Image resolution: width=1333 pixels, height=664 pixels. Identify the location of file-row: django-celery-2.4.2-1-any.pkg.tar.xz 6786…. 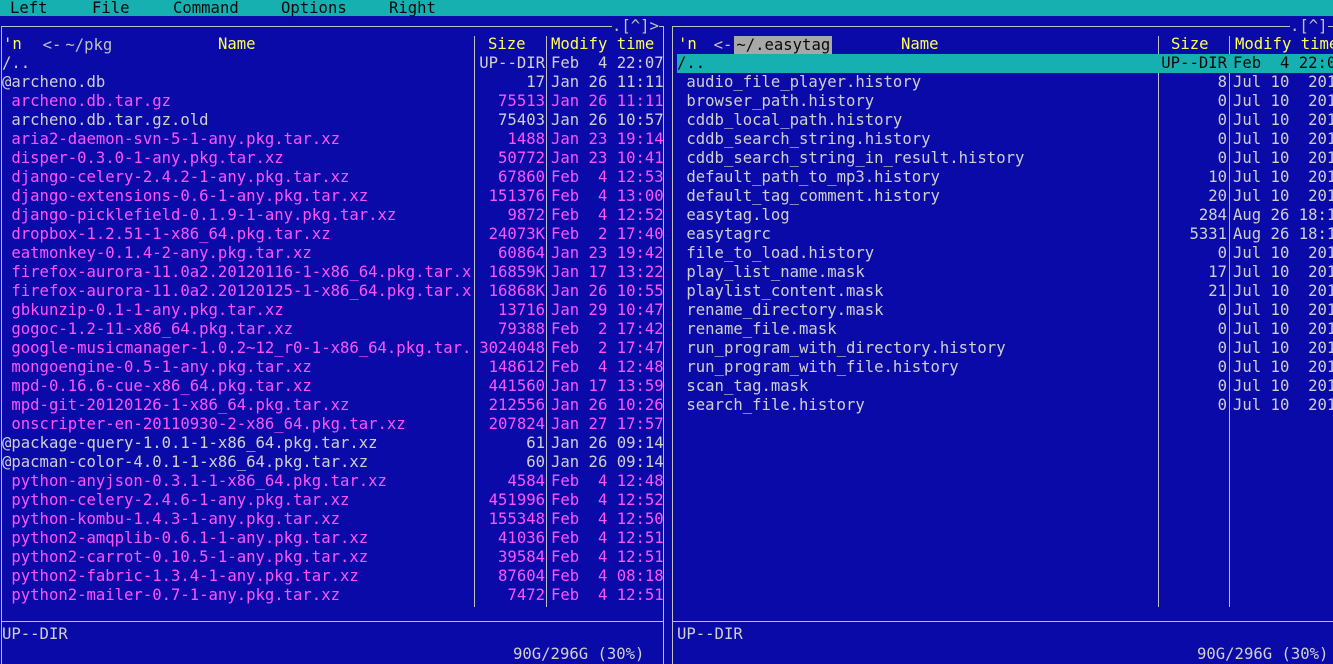
(332, 177).